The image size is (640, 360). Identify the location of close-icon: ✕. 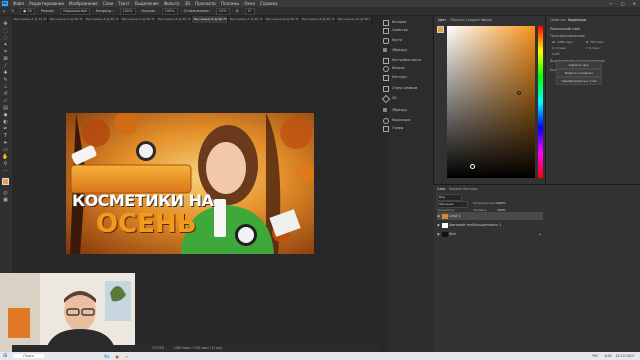
(634, 3).